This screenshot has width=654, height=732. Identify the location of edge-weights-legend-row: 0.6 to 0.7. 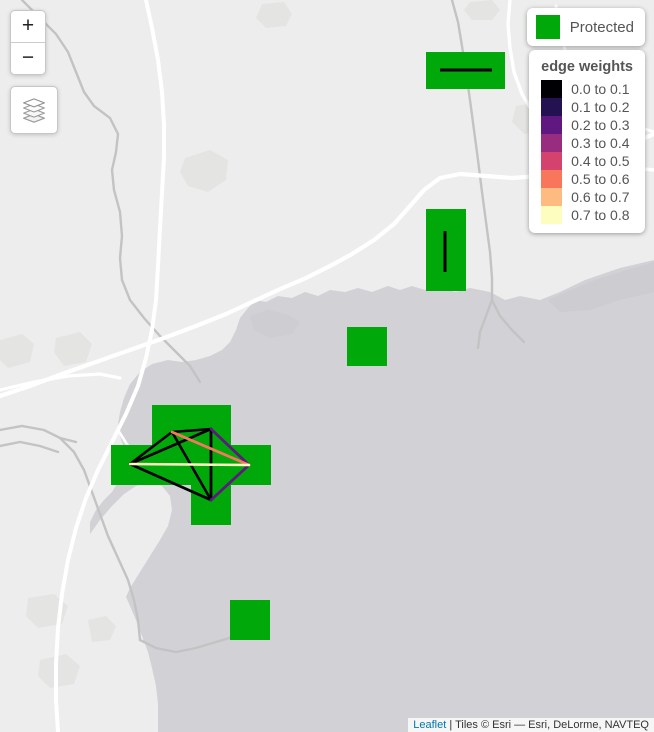
(587, 197).